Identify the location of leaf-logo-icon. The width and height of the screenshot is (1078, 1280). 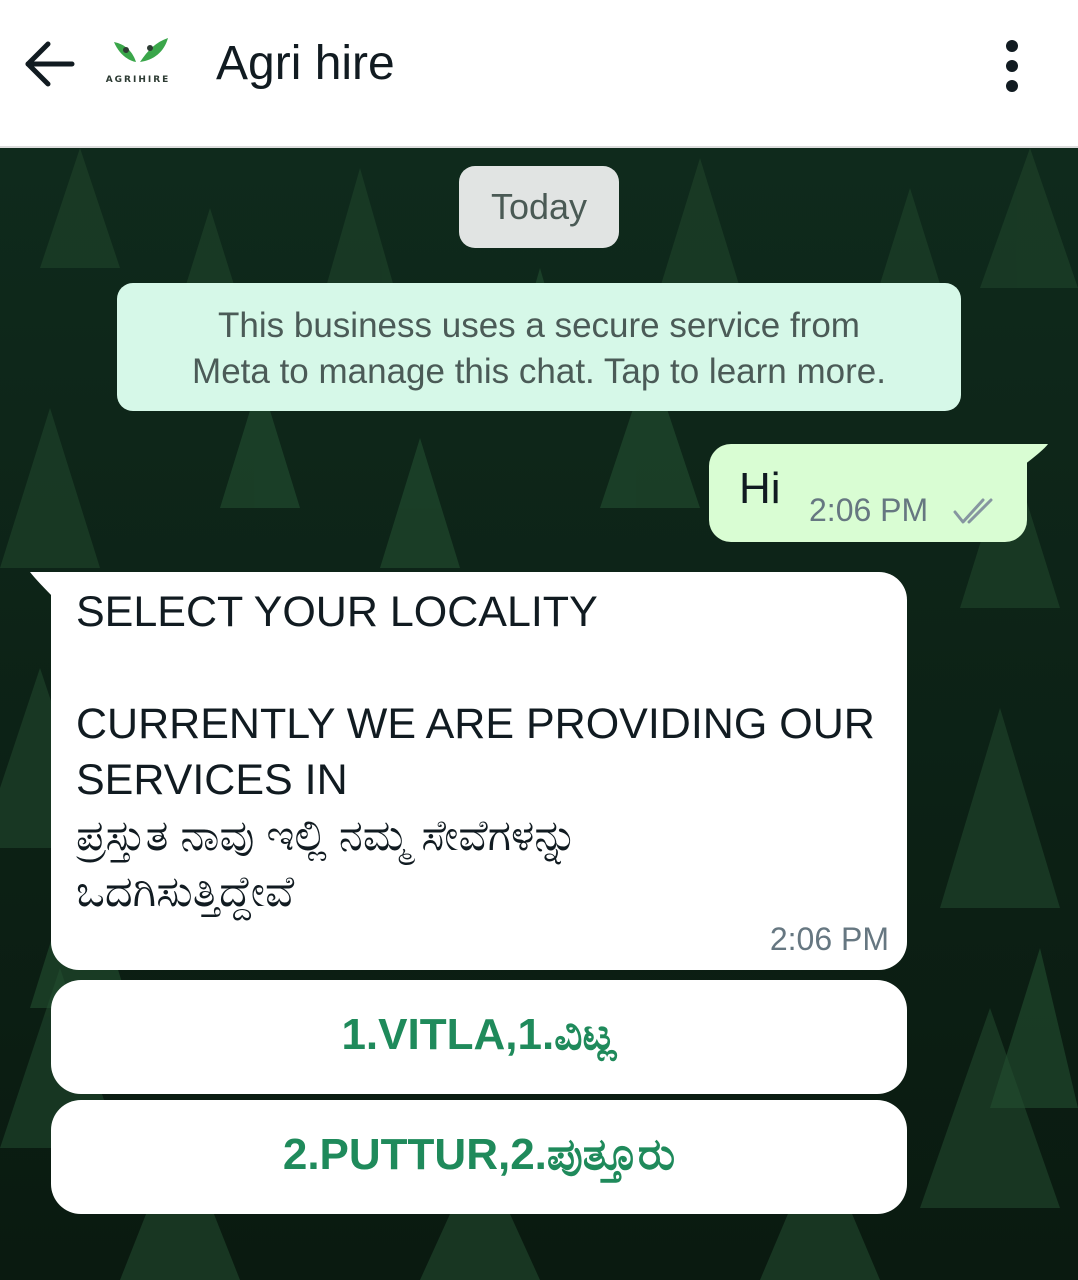
(141, 50).